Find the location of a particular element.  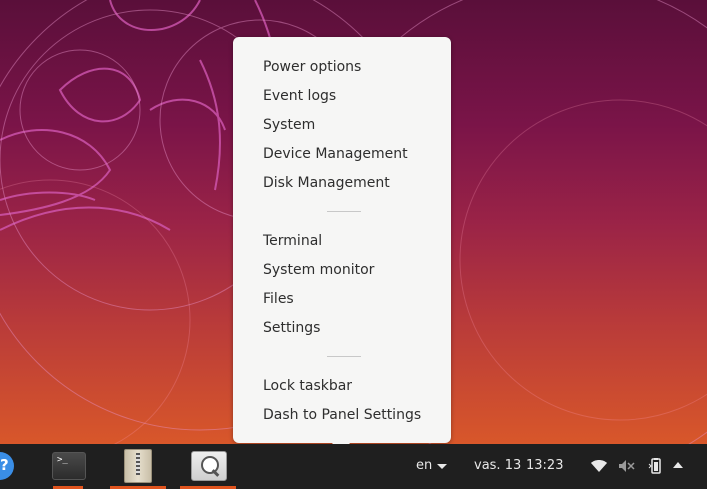

menu-item-terminal: Terminal is located at coordinates (292, 241).